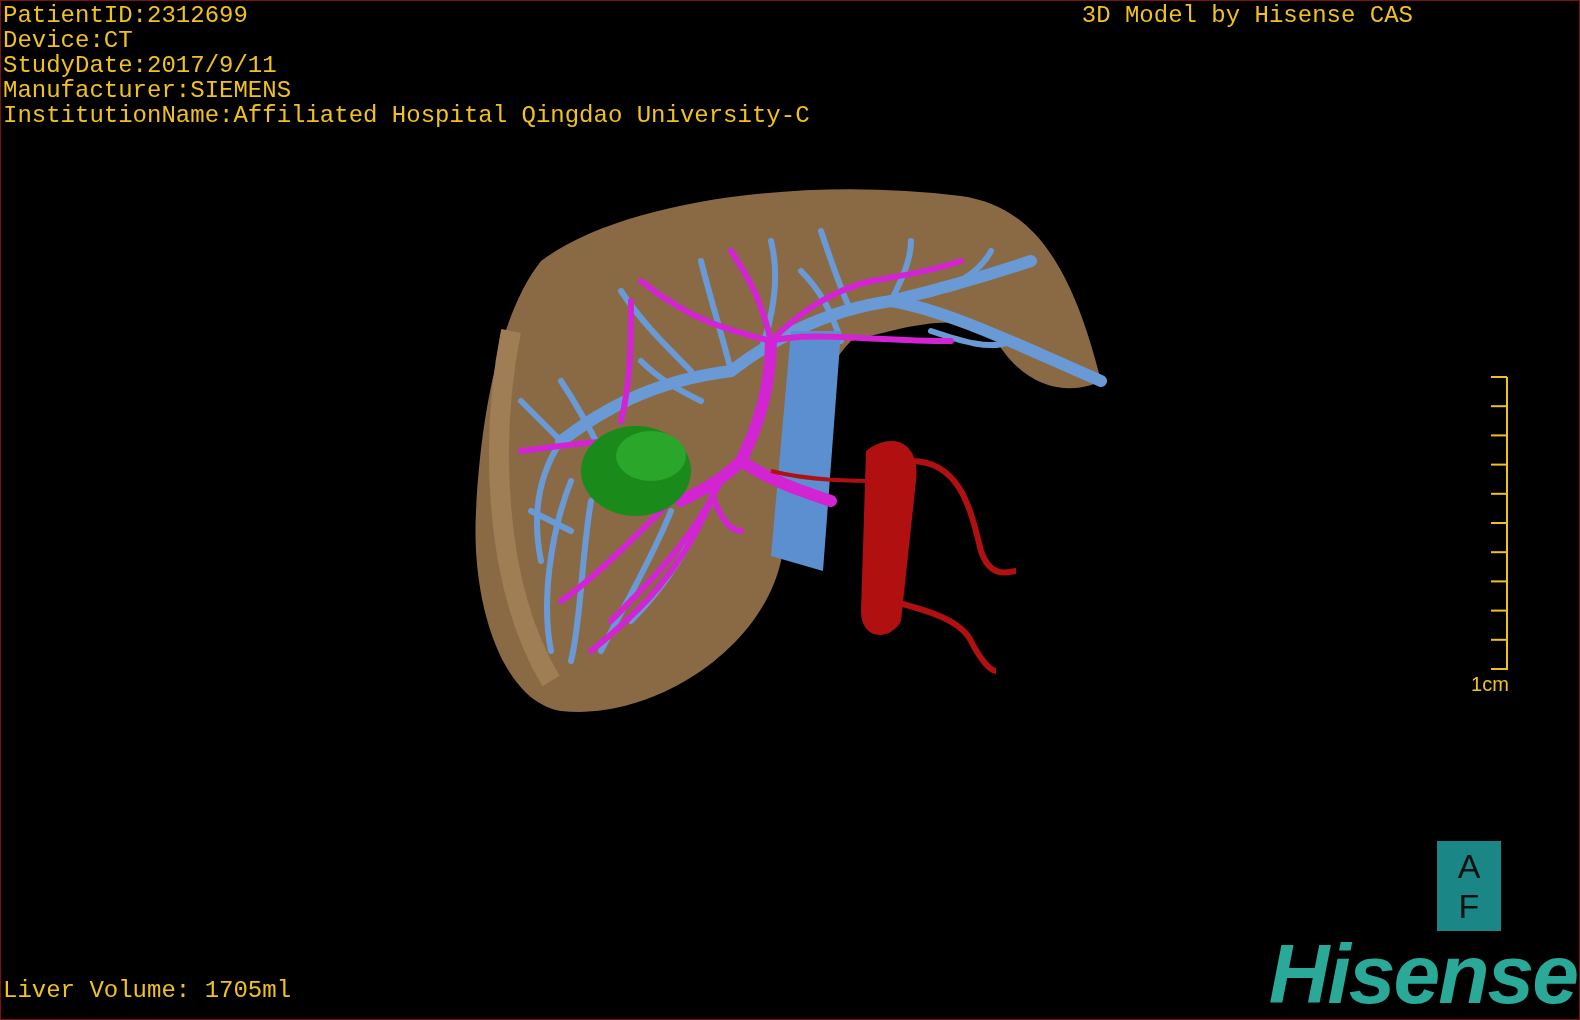 The height and width of the screenshot is (1020, 1580). Describe the element at coordinates (1469, 886) in the screenshot. I see `logo-badge: A F` at that location.